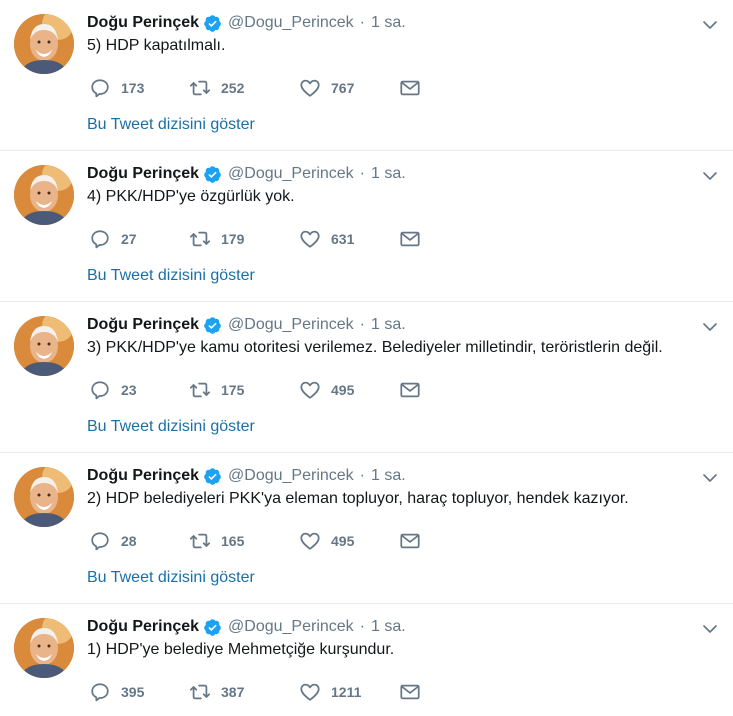 This screenshot has height=716, width=733. I want to click on tweet-actions: 27 179 631, so click(259, 239).